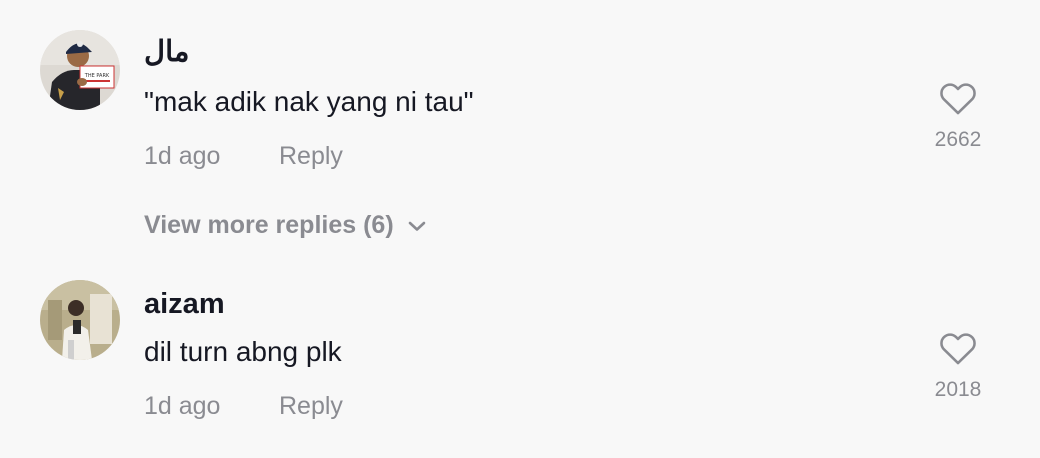  Describe the element at coordinates (166, 51) in the screenshot. I see `comment-username: مال` at that location.